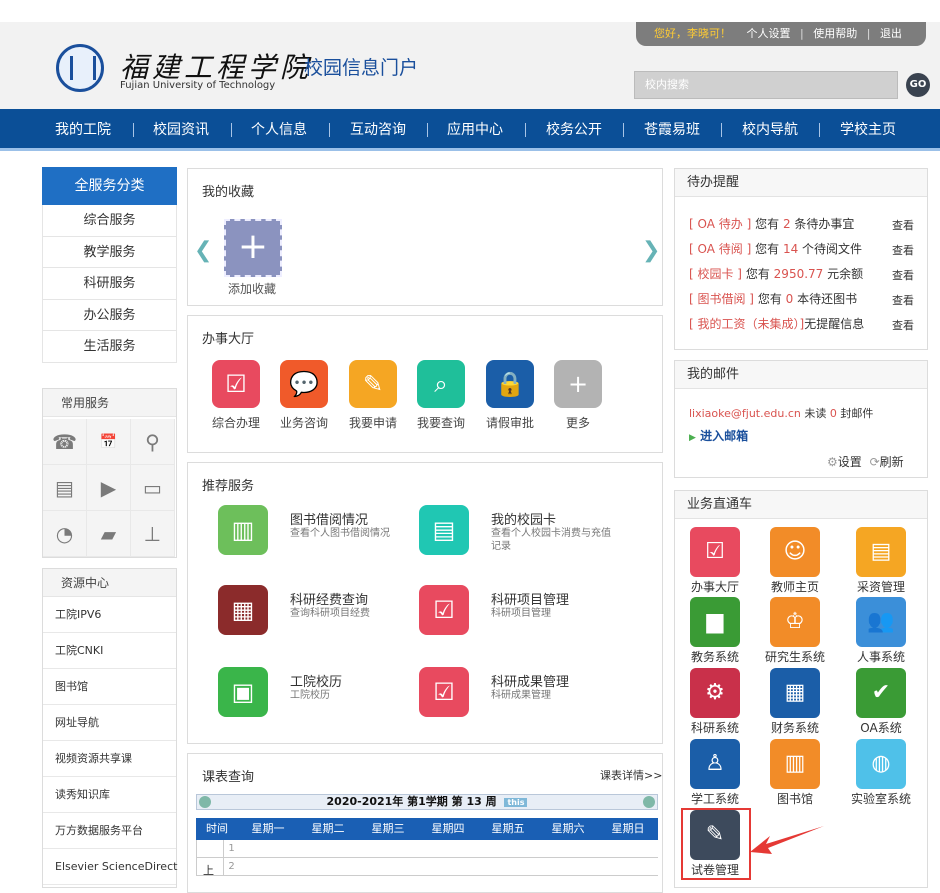 This screenshot has height=893, width=940. What do you see at coordinates (795, 773) in the screenshot?
I see `shortcut-item: ▥ 图书馆` at bounding box center [795, 773].